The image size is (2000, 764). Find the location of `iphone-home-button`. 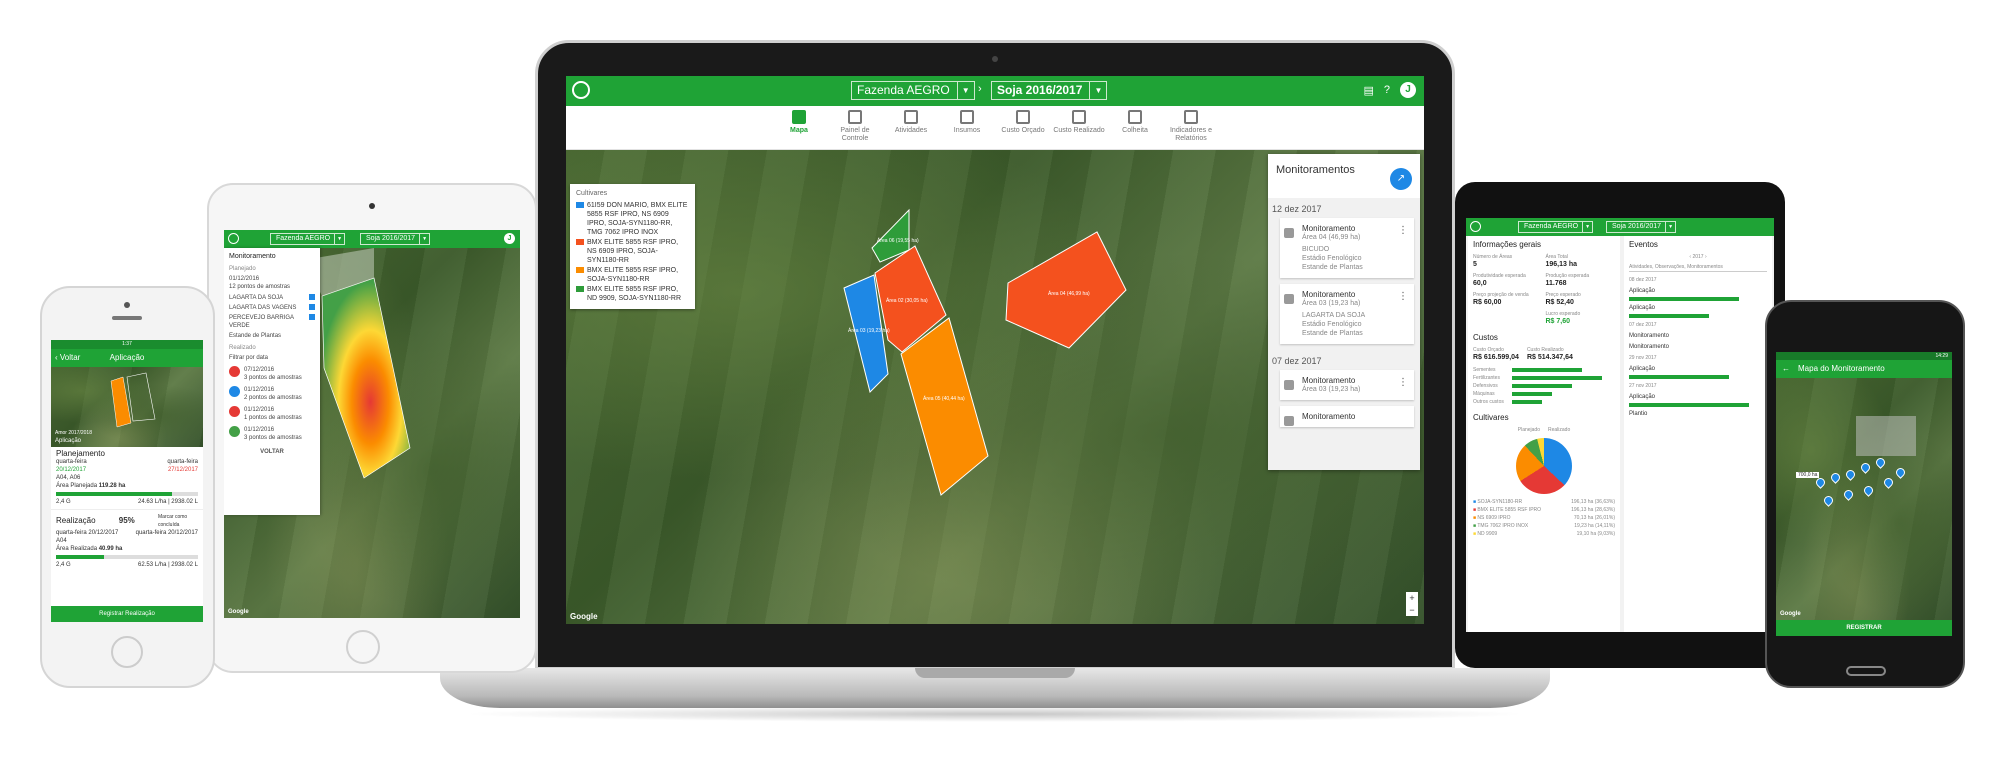

iphone-home-button is located at coordinates (127, 652).